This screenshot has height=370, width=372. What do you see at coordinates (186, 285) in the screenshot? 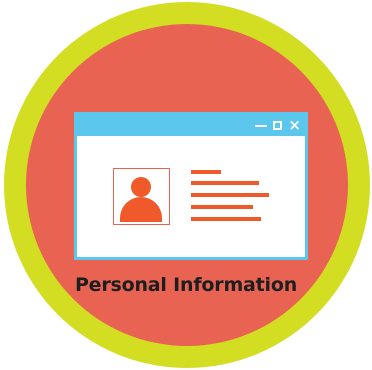
I see `badge-label: Personal Information` at bounding box center [186, 285].